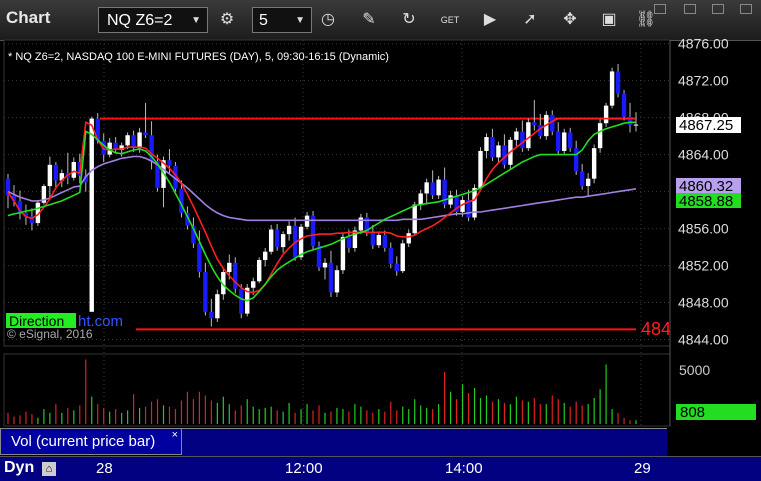  Describe the element at coordinates (692, 412) in the screenshot. I see `volume-current-label: 808` at that location.